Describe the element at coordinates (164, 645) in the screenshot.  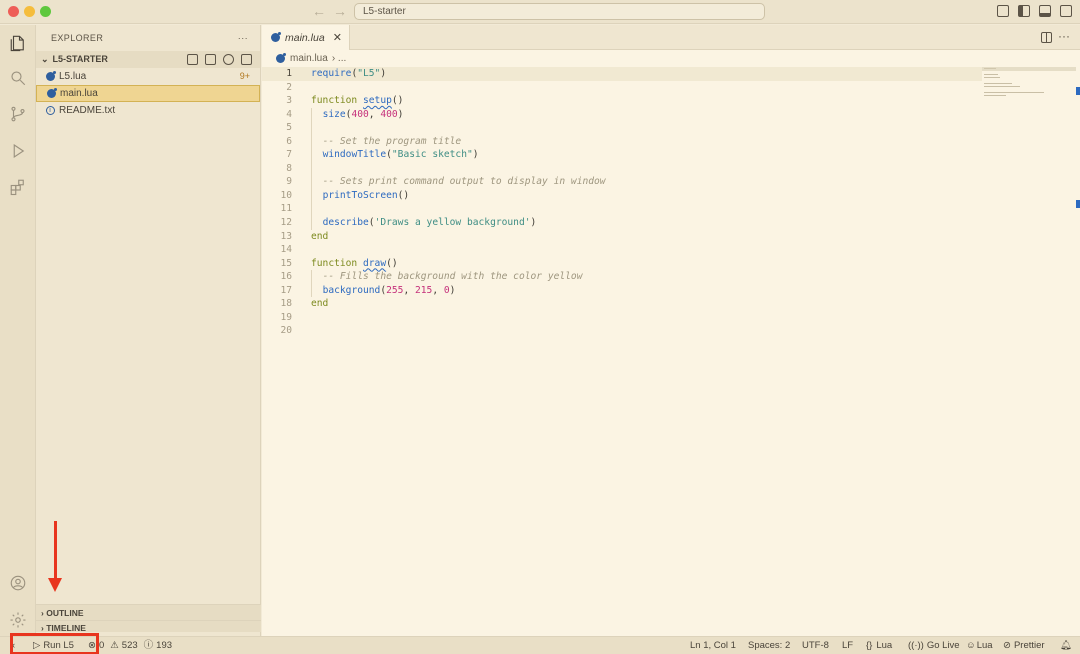
I see `info-count: 193` at that location.